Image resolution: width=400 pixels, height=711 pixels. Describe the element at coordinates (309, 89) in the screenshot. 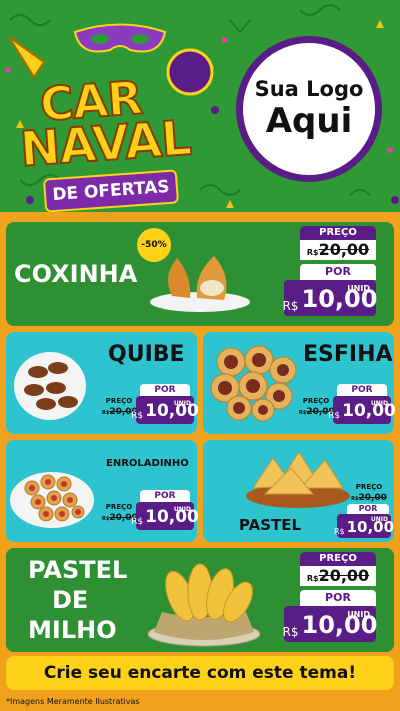

I see `logo-line1: Sua Logo` at that location.